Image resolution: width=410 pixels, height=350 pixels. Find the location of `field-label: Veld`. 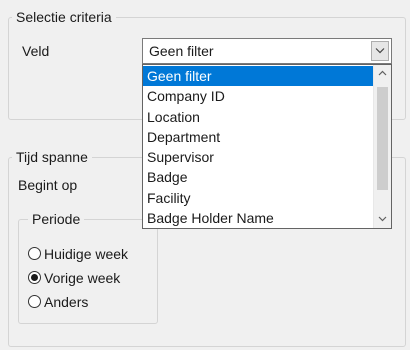

field-label: Veld is located at coordinates (36, 51).